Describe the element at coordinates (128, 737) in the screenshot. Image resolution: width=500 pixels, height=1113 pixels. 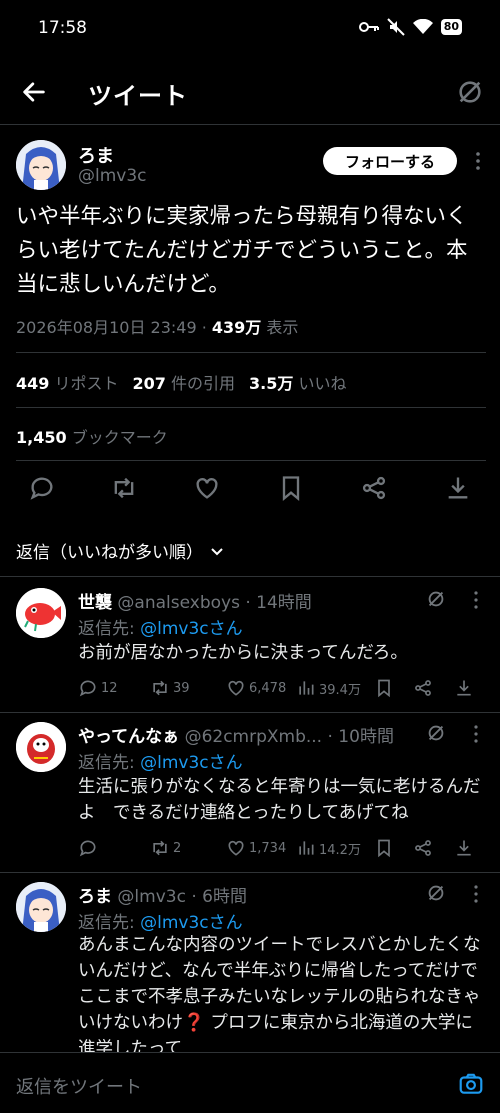
I see `reply-author-name: やってんなぁ` at that location.